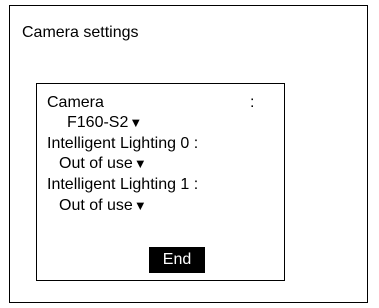 Image resolution: width=379 pixels, height=308 pixels. Describe the element at coordinates (123, 143) in the screenshot. I see `lighting-0-label: Intelligent Lighting 0 :` at that location.